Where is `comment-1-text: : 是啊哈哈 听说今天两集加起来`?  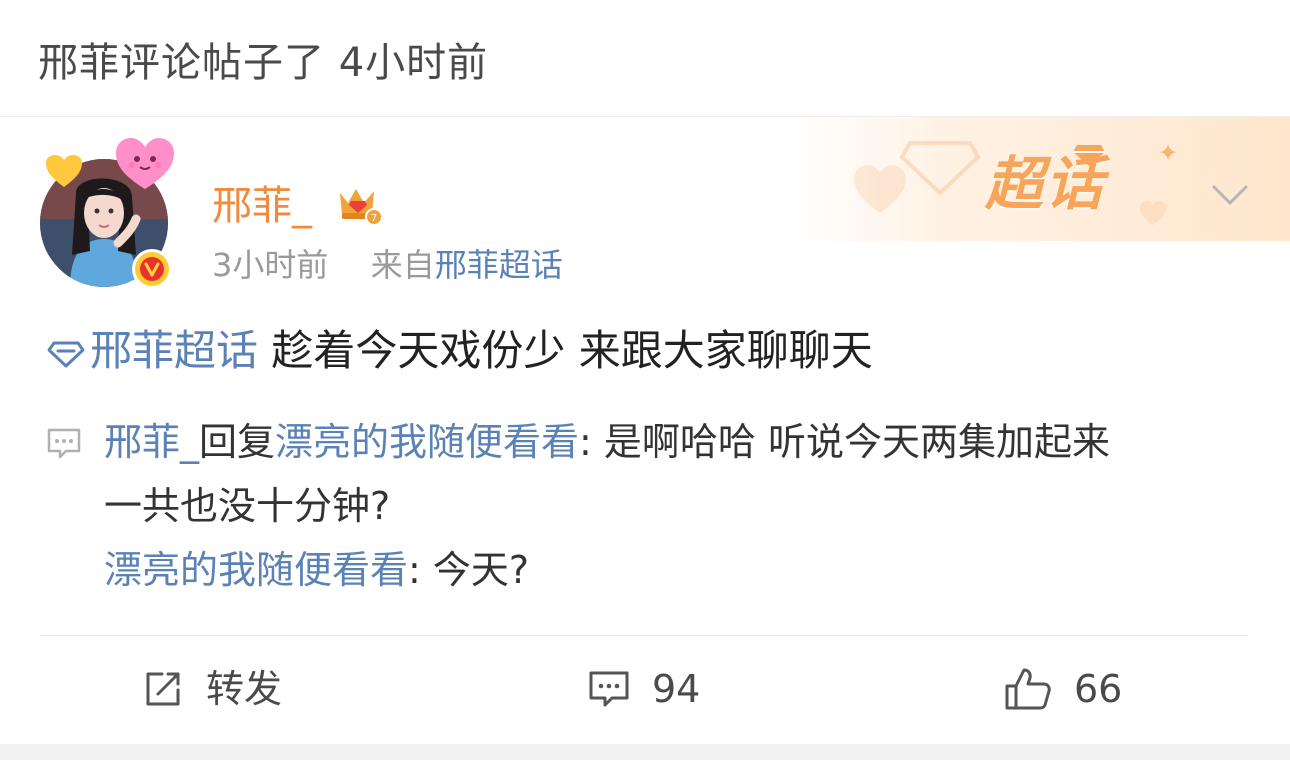
comment-1-text: : 是啊哈哈 听说今天两集加起来 is located at coordinates (845, 442).